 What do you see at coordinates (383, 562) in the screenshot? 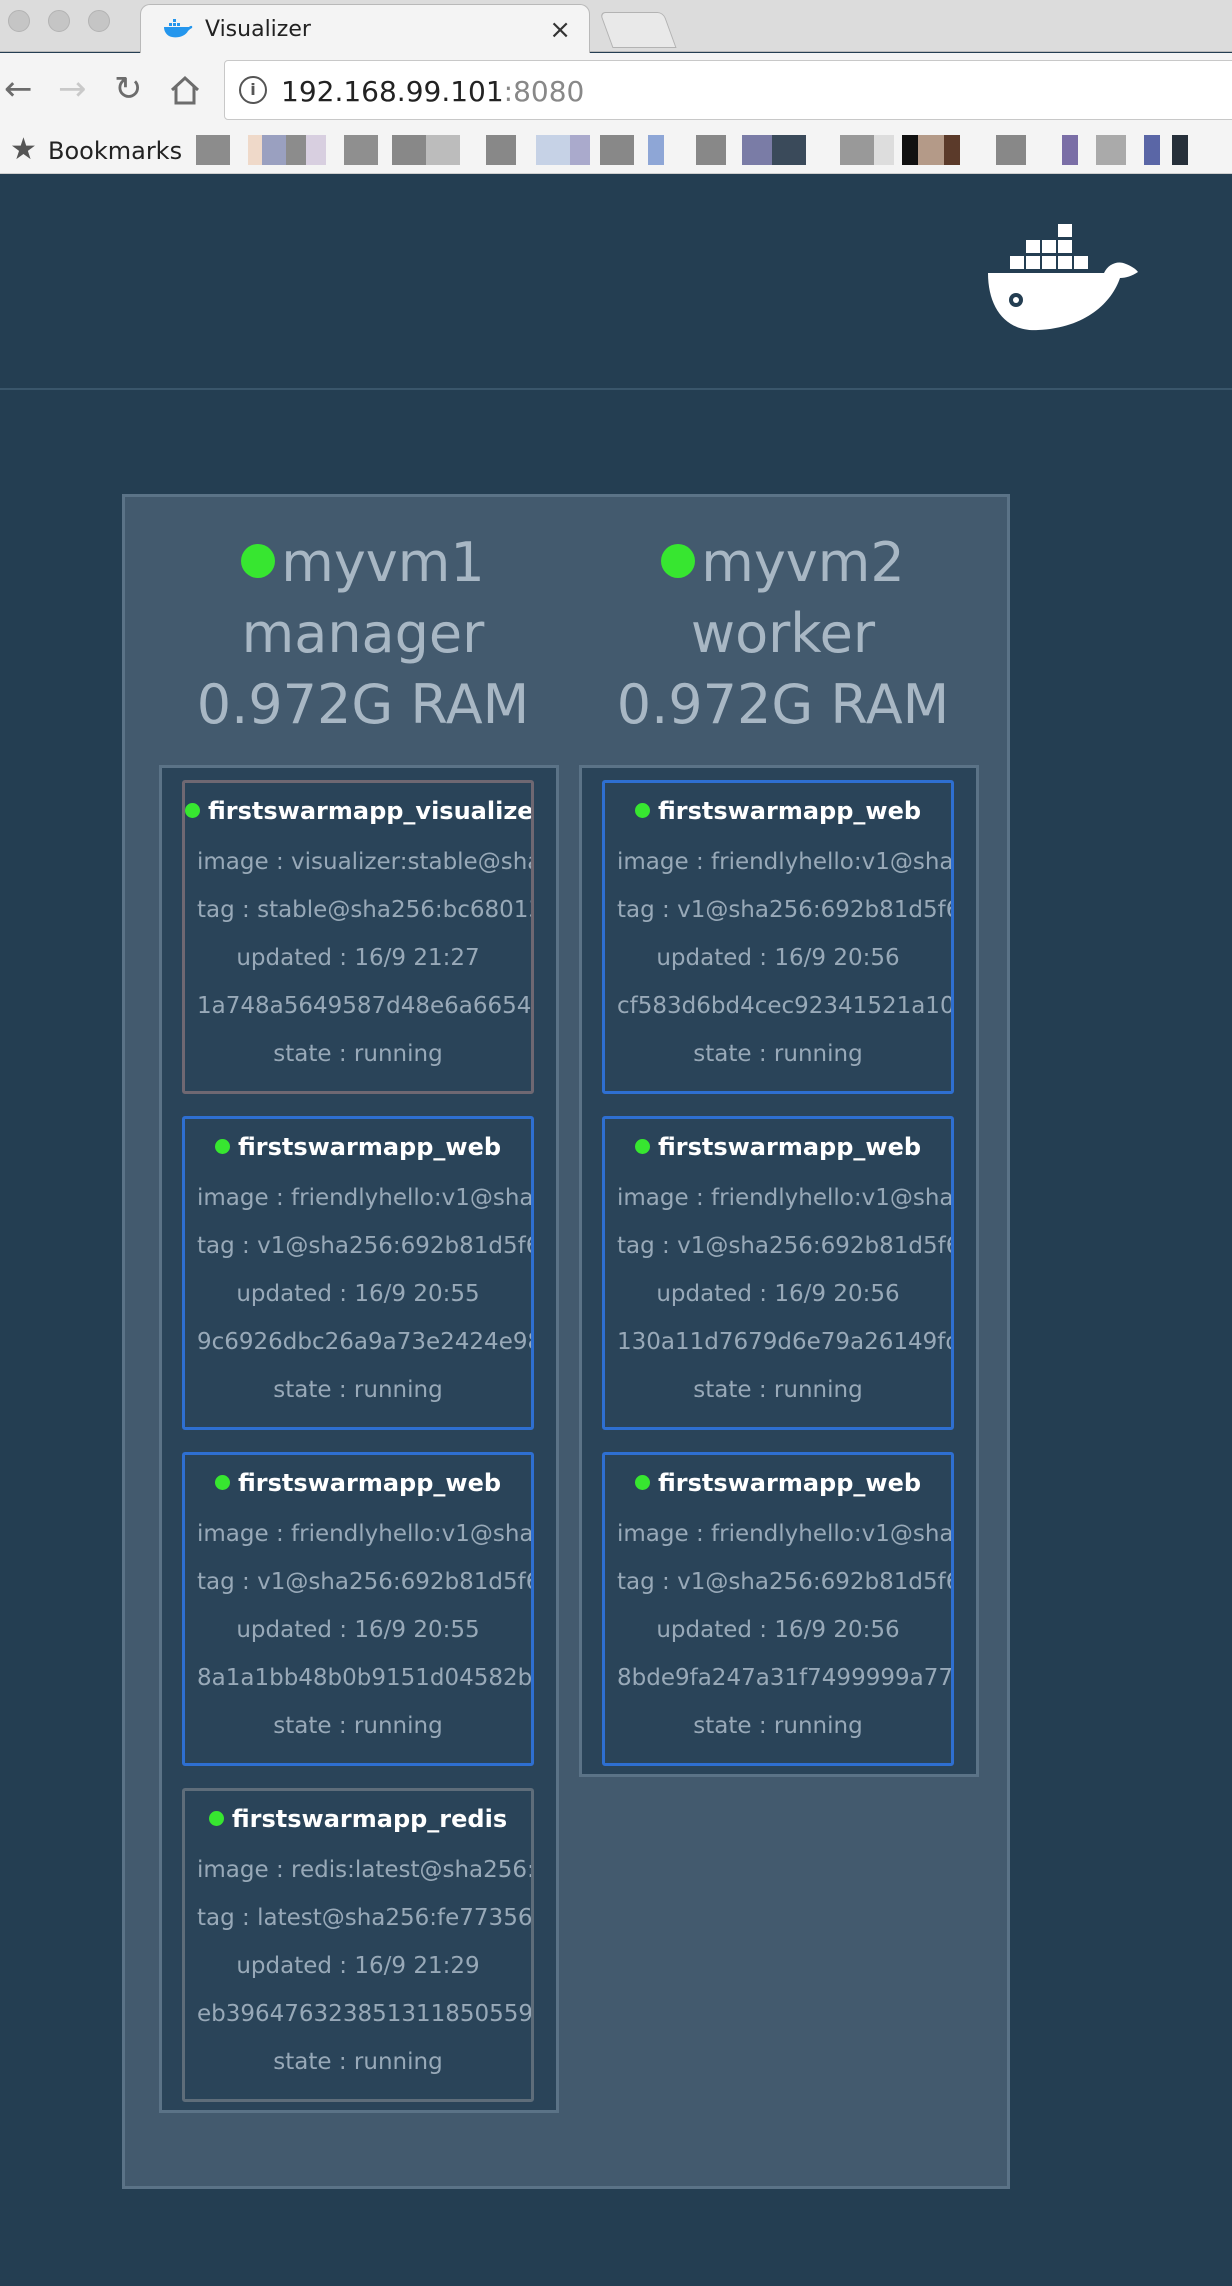
I see `node-name: myvm1` at bounding box center [383, 562].